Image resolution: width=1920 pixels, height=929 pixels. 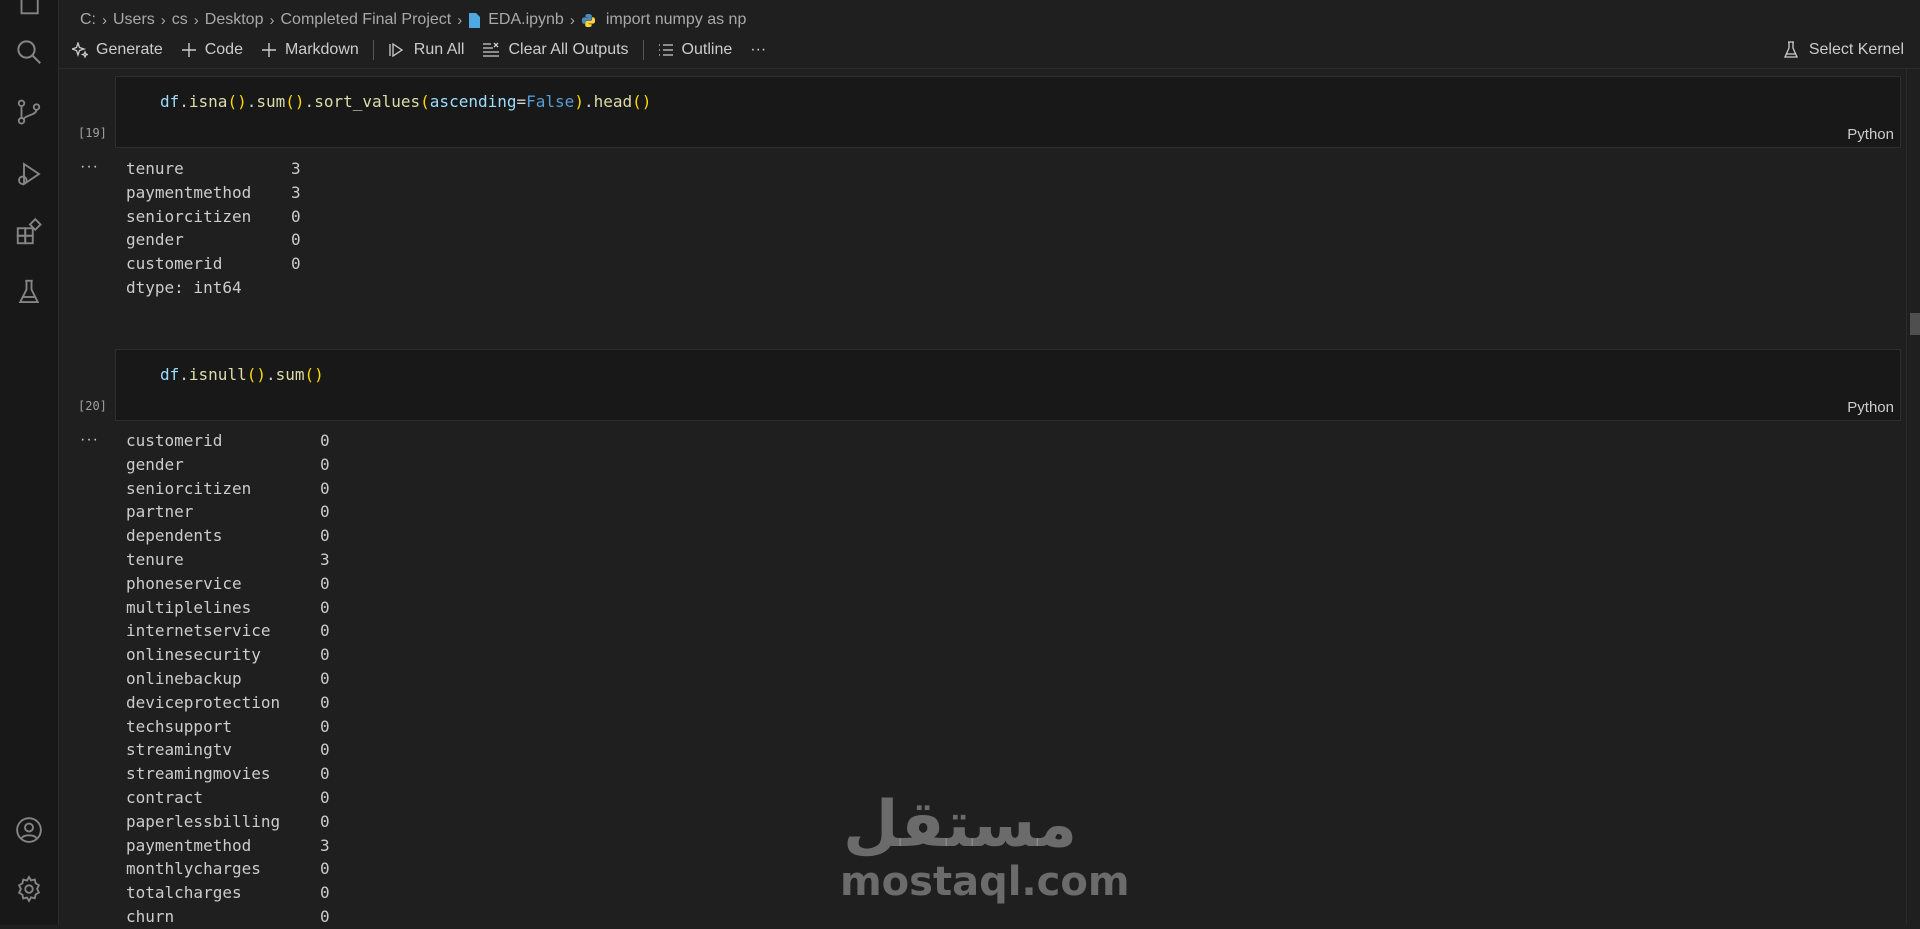 What do you see at coordinates (29, 232) in the screenshot?
I see `extensions-icon` at bounding box center [29, 232].